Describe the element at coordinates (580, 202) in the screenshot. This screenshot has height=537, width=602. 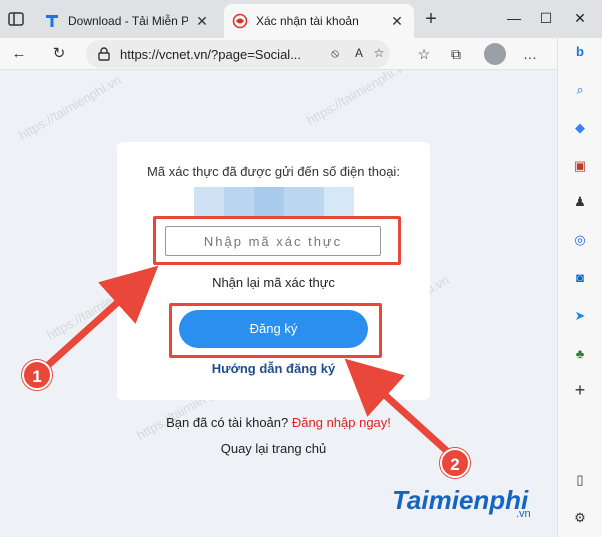
I see `games-icon: ♟` at that location.